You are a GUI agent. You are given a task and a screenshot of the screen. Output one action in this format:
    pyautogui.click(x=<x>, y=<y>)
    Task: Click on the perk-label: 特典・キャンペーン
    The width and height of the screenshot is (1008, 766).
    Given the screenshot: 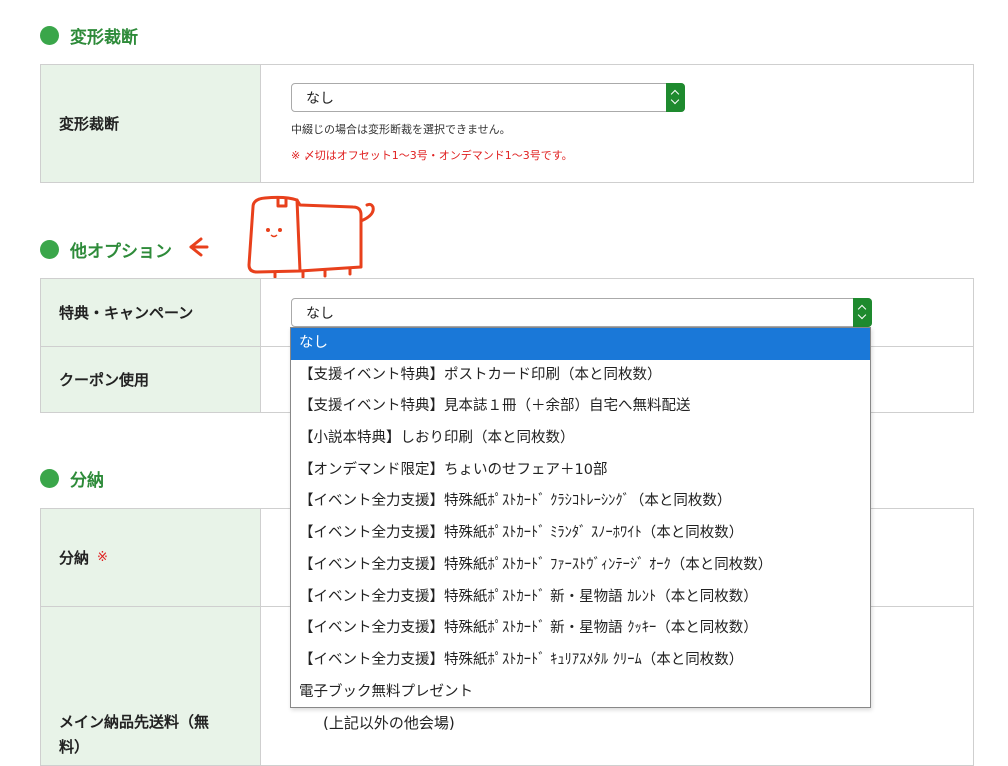 What is the action you would take?
    pyautogui.click(x=151, y=312)
    